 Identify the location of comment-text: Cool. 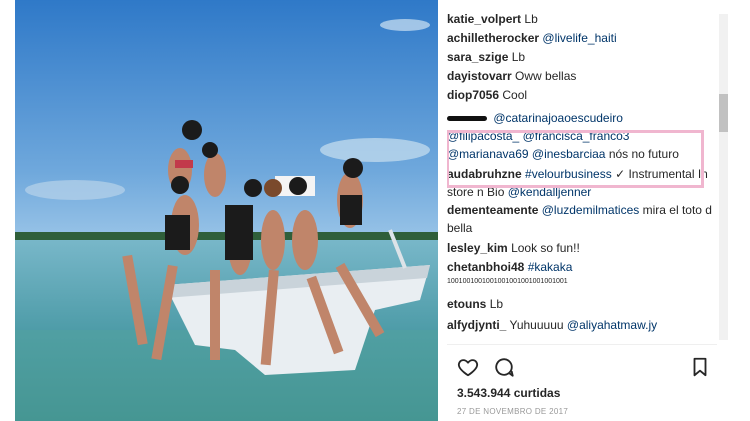
(515, 95).